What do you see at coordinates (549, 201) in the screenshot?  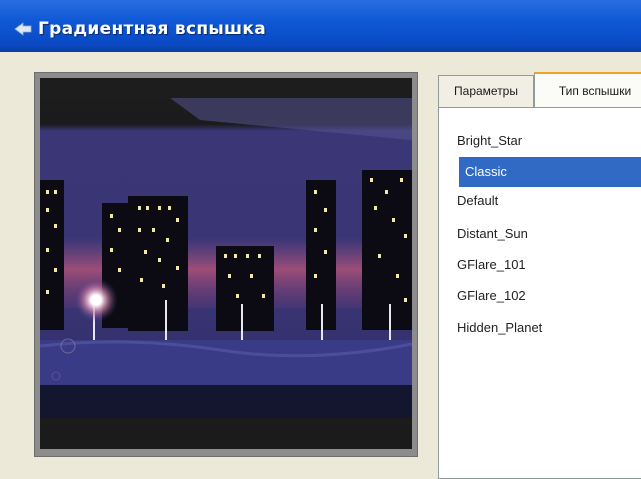 I see `list-item-default: Default` at bounding box center [549, 201].